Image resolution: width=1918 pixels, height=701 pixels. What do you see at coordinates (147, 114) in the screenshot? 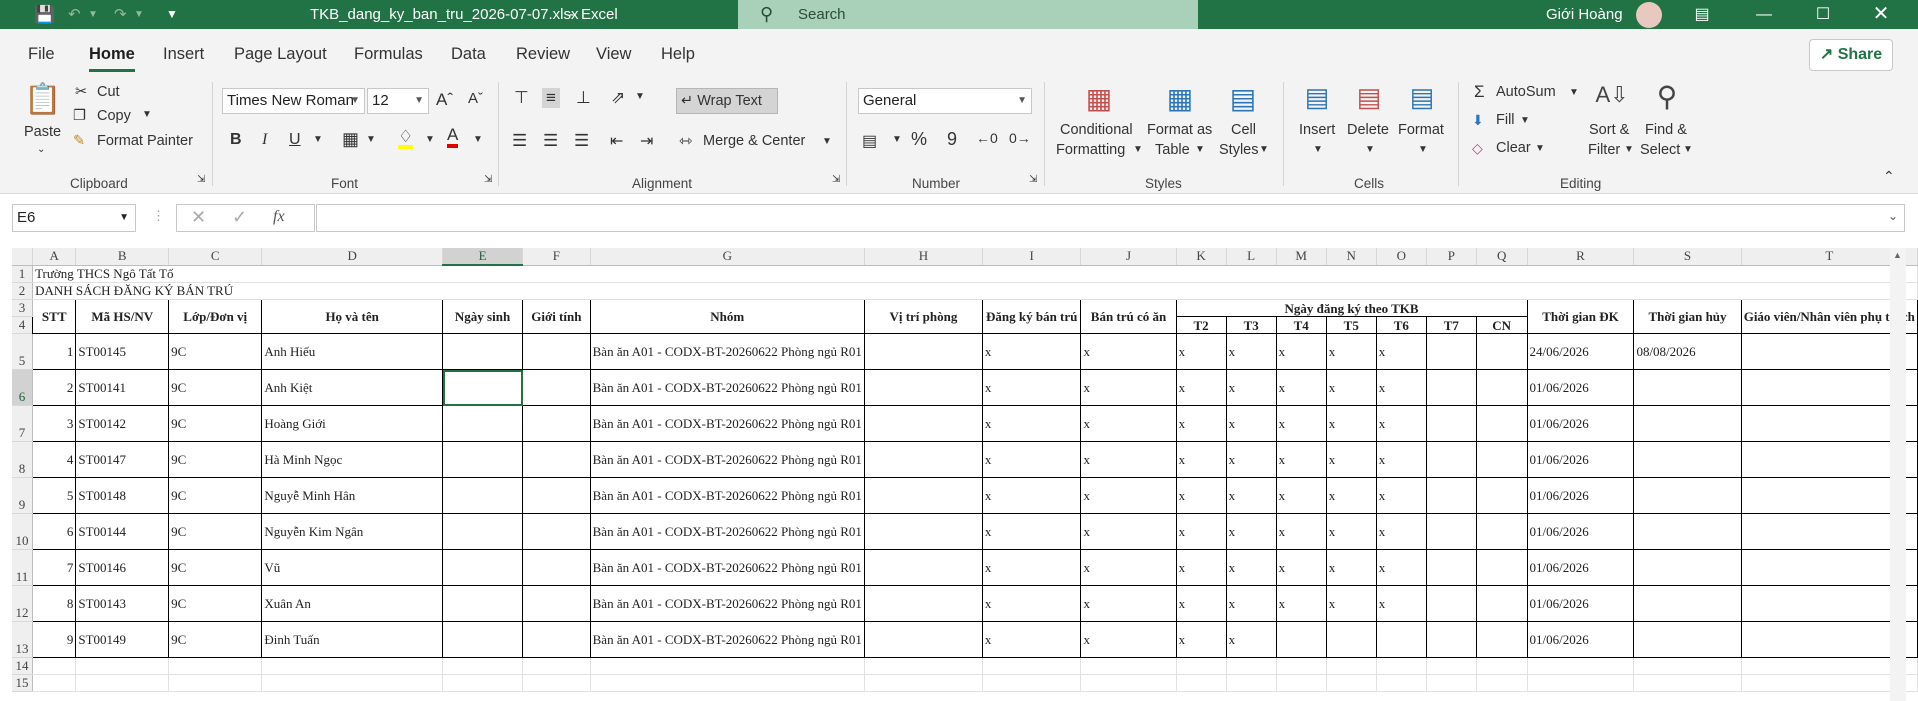
I see `copy-dropdown-icon: ▼` at bounding box center [147, 114].